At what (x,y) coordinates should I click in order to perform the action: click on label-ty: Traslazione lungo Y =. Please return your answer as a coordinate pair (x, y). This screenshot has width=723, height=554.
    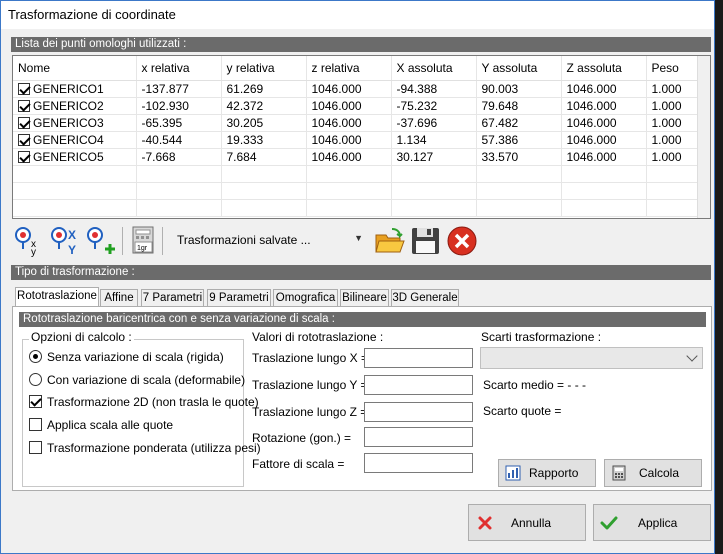
    Looking at the image, I should click on (310, 385).